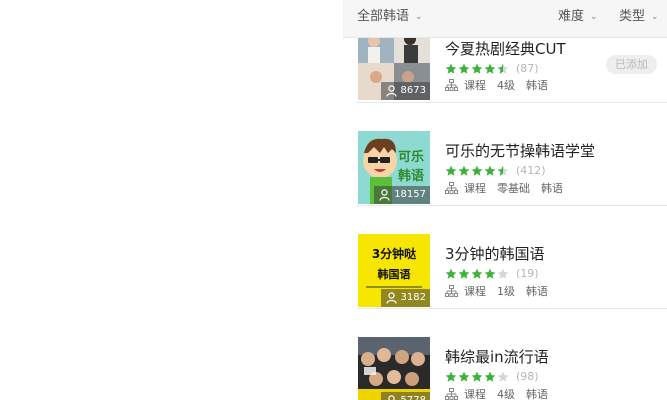 The height and width of the screenshot is (400, 667). I want to click on filter-type-label: 类型, so click(632, 16).